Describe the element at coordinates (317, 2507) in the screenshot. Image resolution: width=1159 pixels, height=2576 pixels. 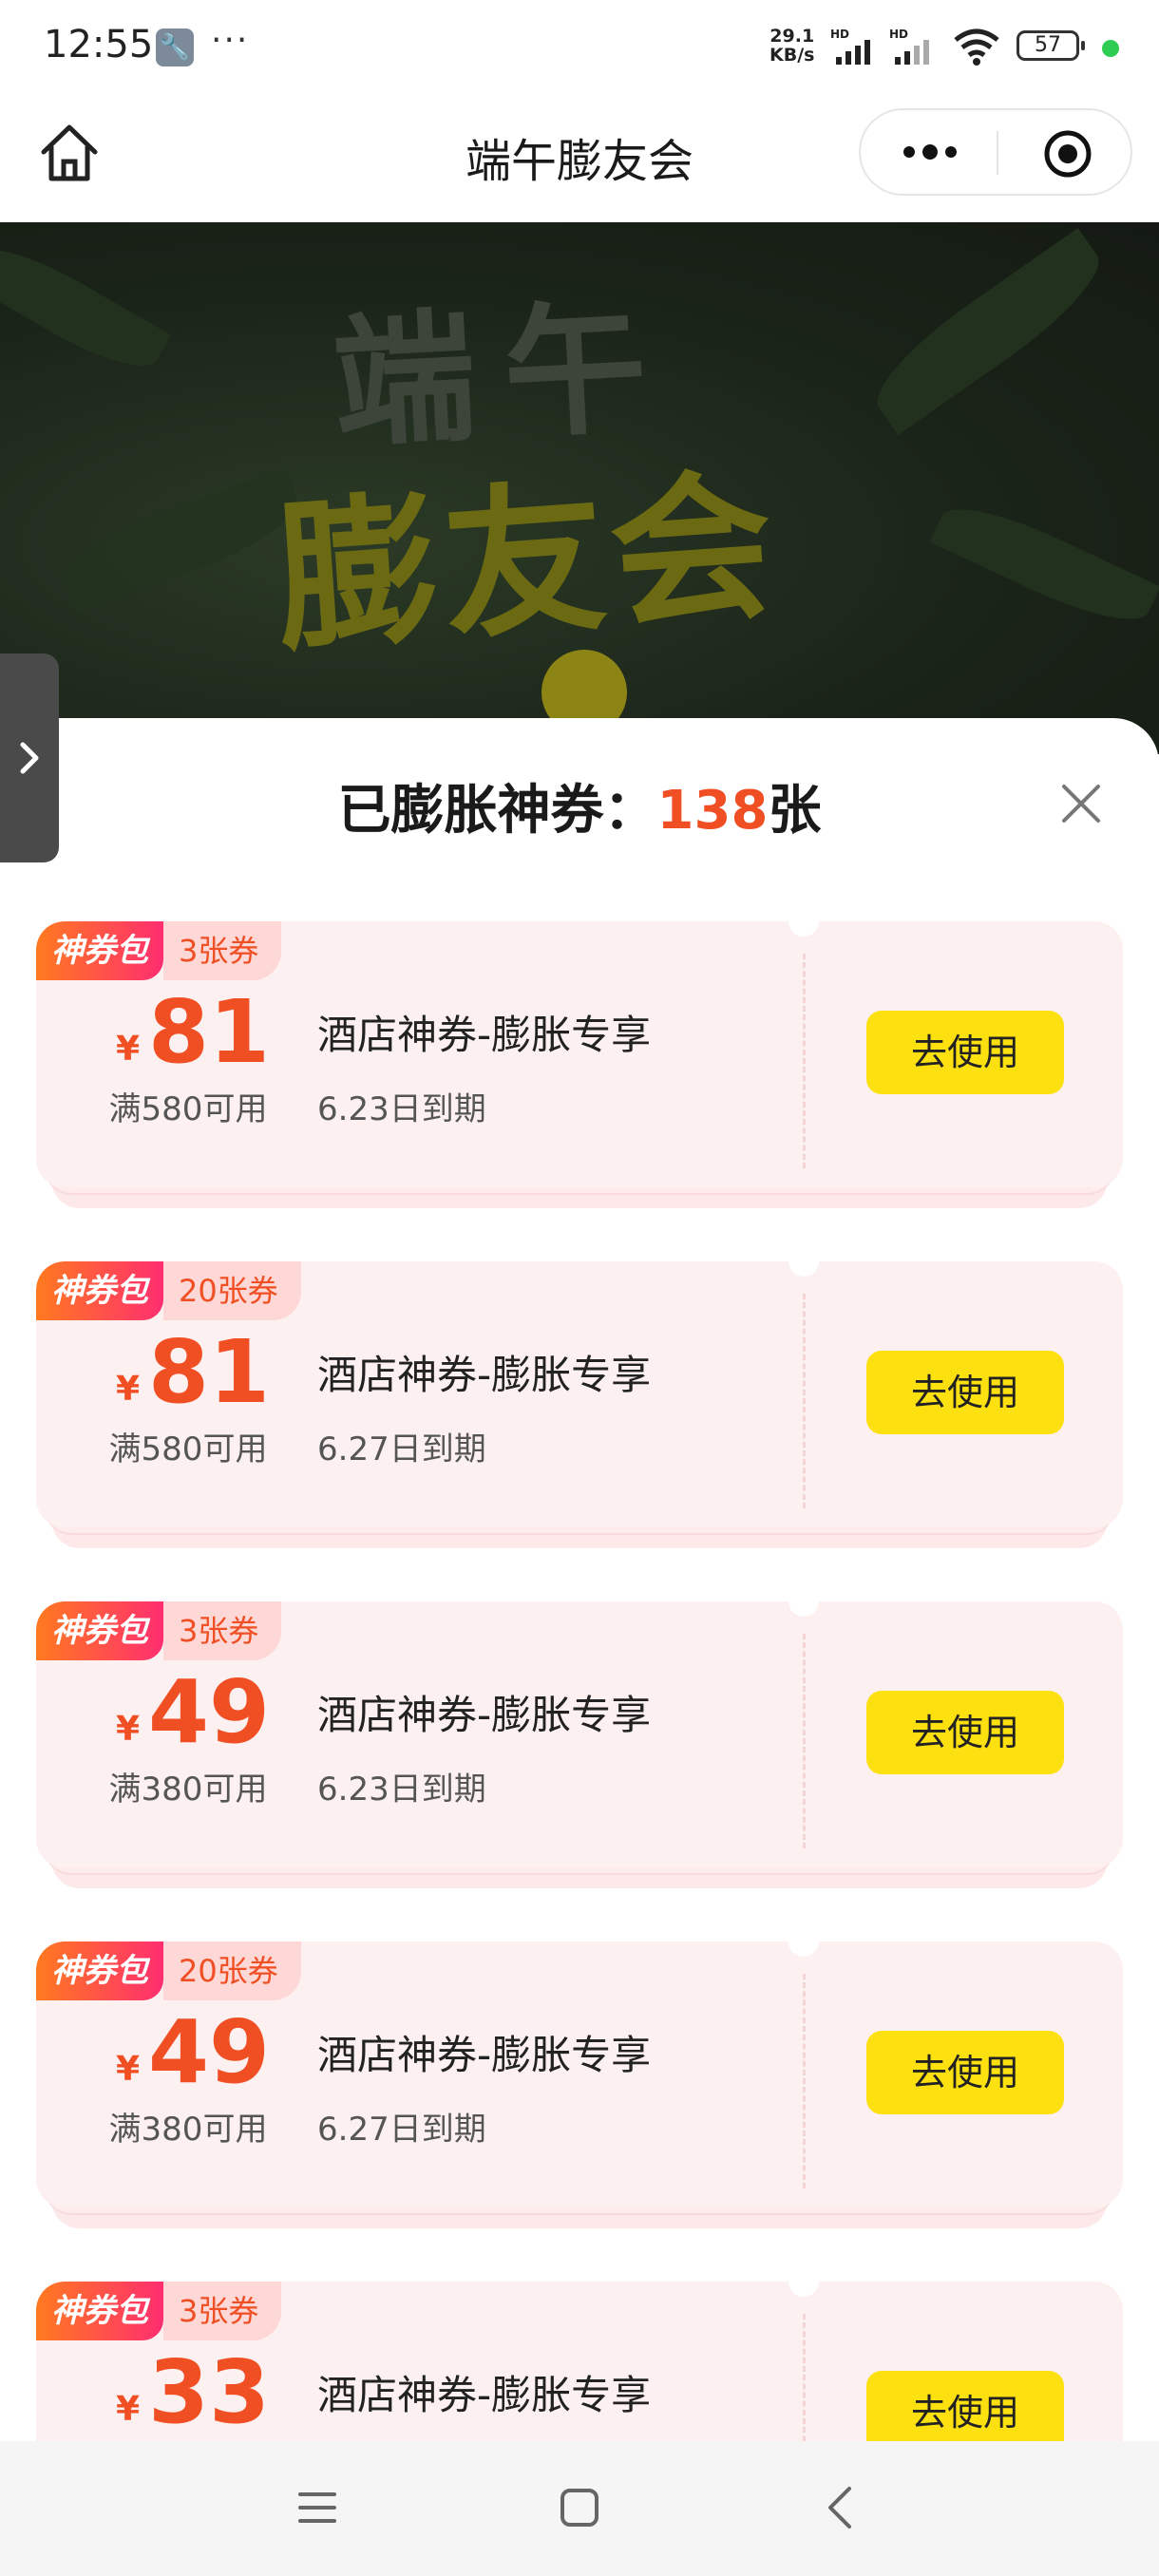
I see `recent-apps-icon` at that location.